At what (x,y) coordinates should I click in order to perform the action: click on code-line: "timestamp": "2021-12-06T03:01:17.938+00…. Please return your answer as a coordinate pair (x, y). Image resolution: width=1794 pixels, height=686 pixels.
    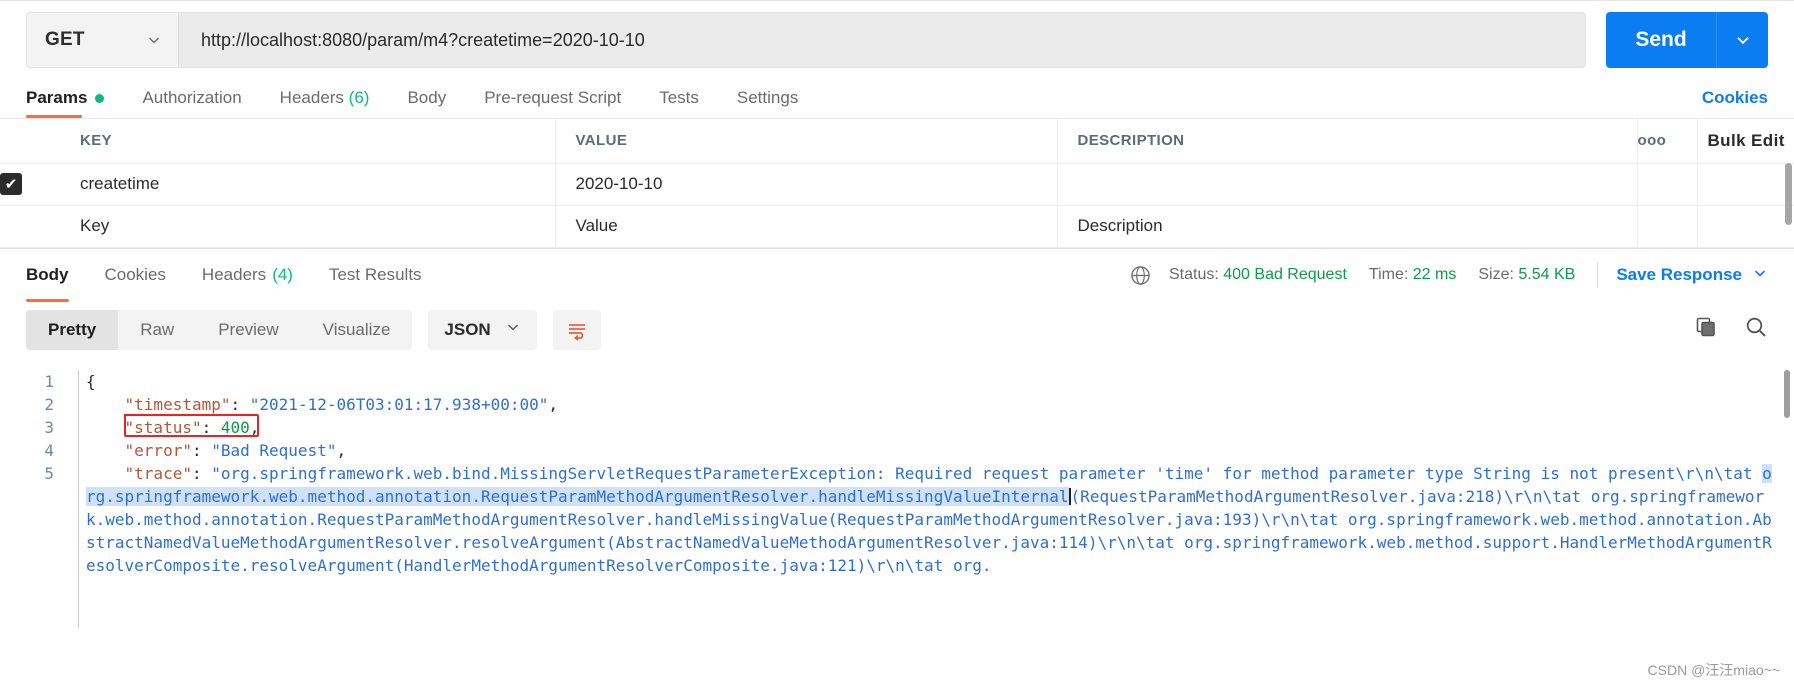
    Looking at the image, I should click on (932, 404).